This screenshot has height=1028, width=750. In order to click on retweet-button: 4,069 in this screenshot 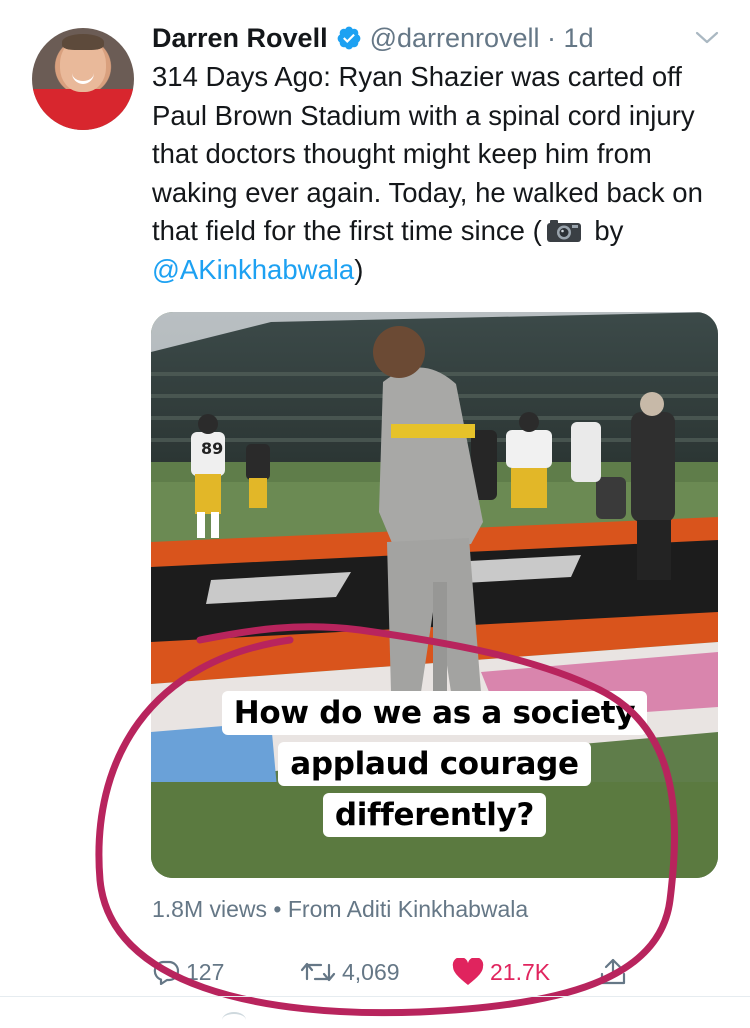, I will do `click(350, 972)`.